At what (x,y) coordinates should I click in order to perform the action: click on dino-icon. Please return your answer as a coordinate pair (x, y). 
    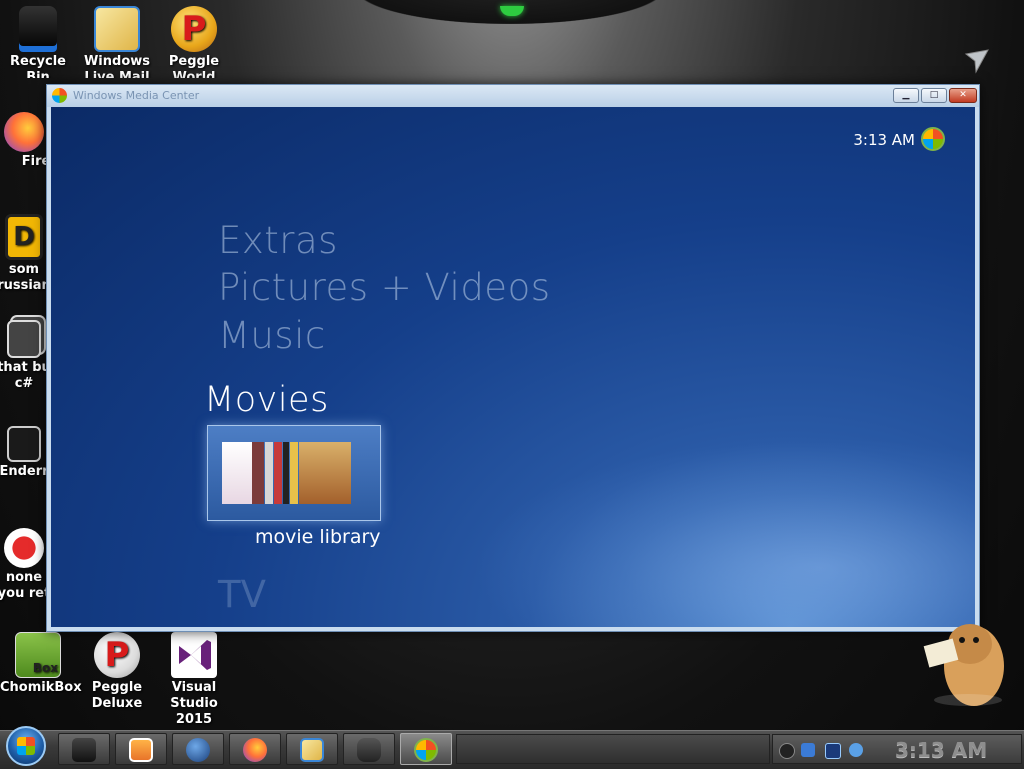
    Looking at the image, I should click on (24, 548).